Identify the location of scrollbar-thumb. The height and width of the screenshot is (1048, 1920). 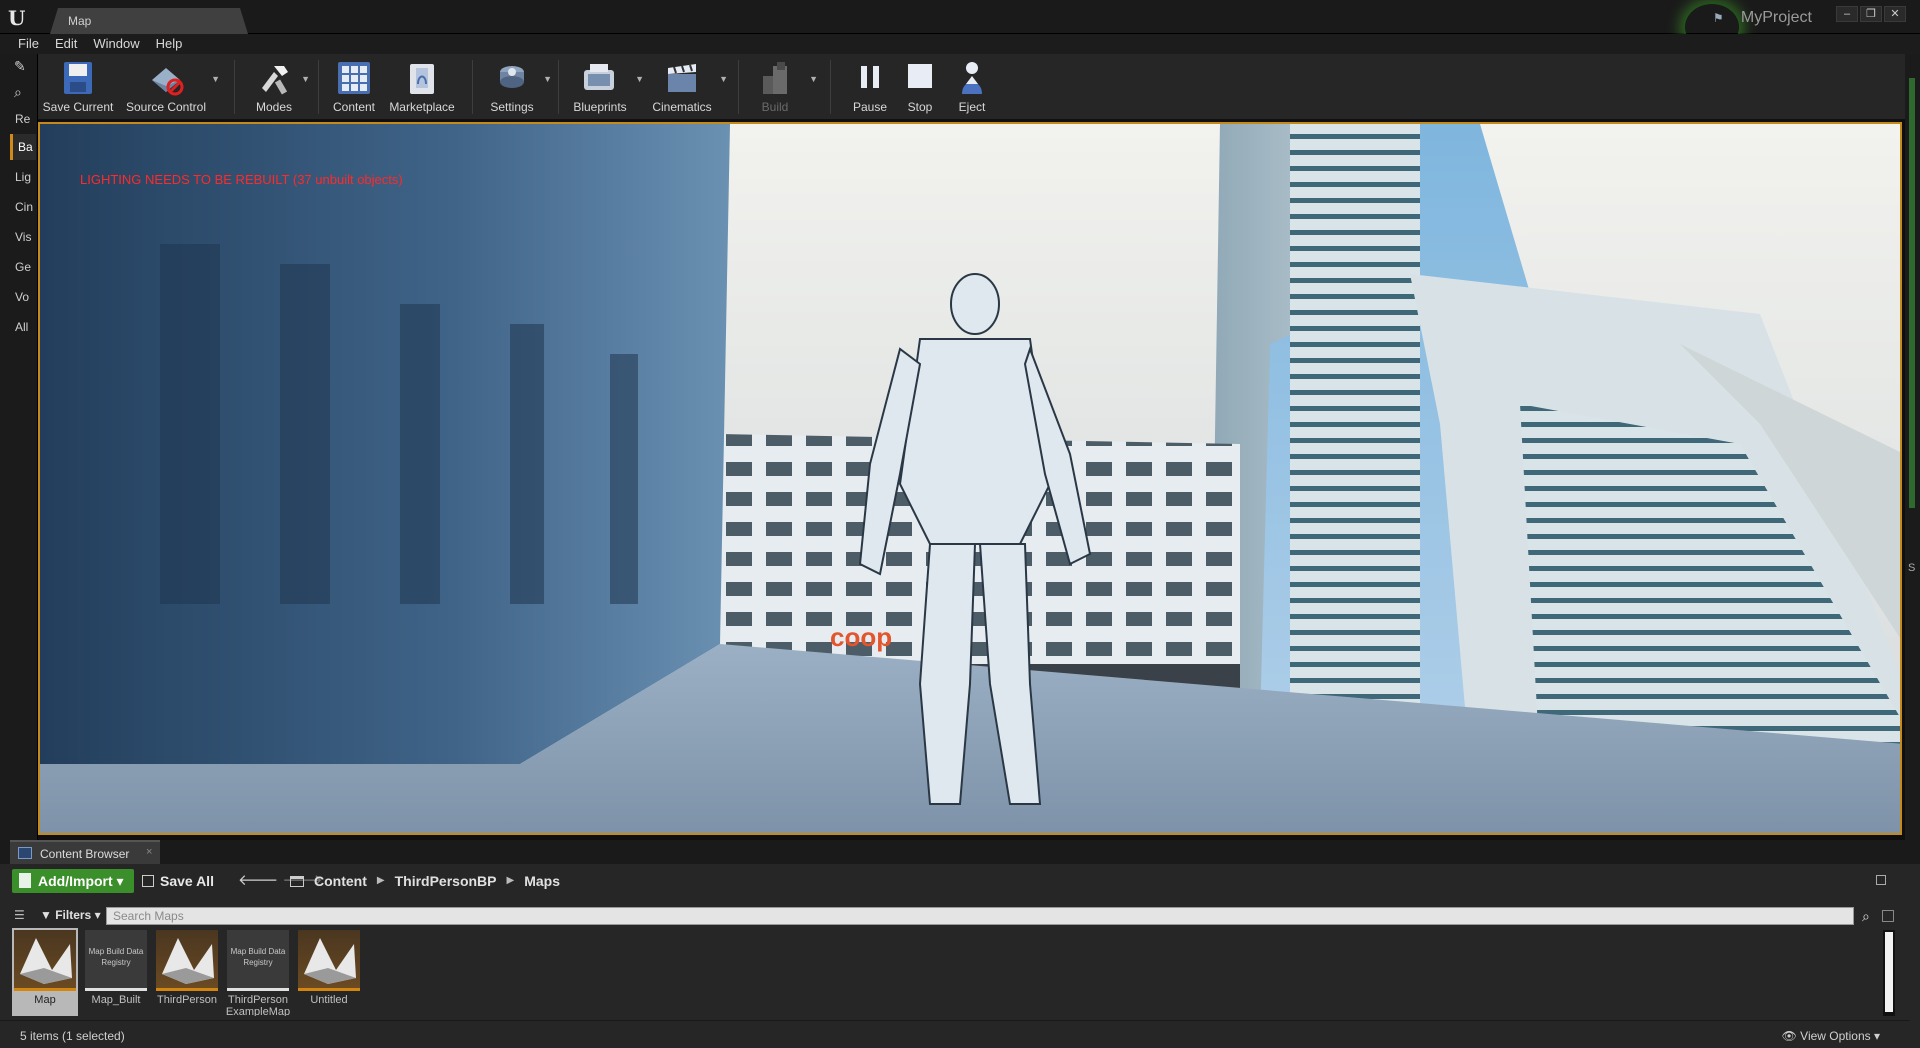
(1889, 972).